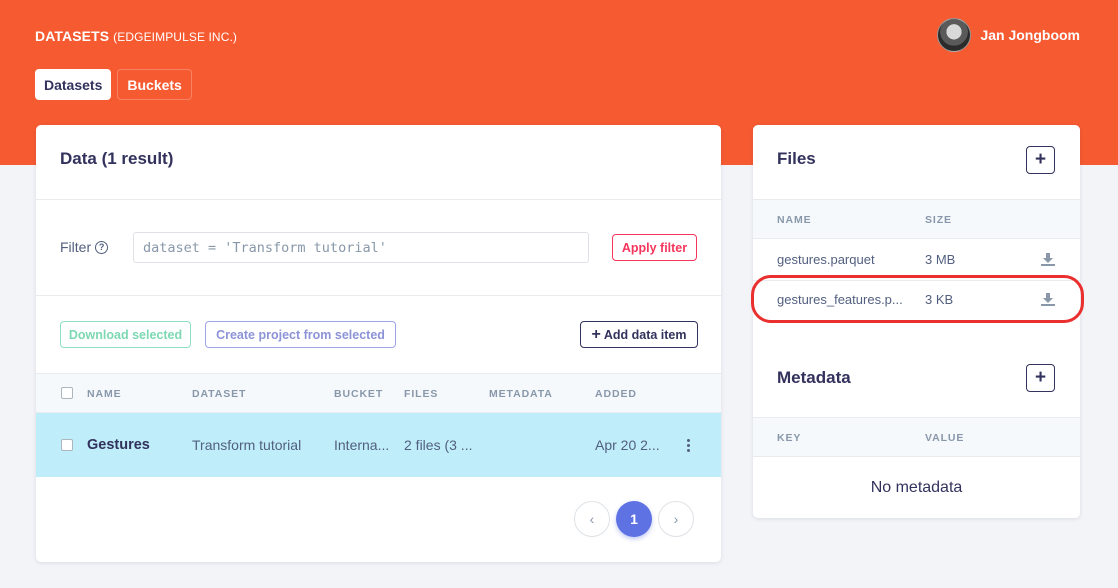  What do you see at coordinates (76, 247) in the screenshot?
I see `filter-label-text: Filter` at bounding box center [76, 247].